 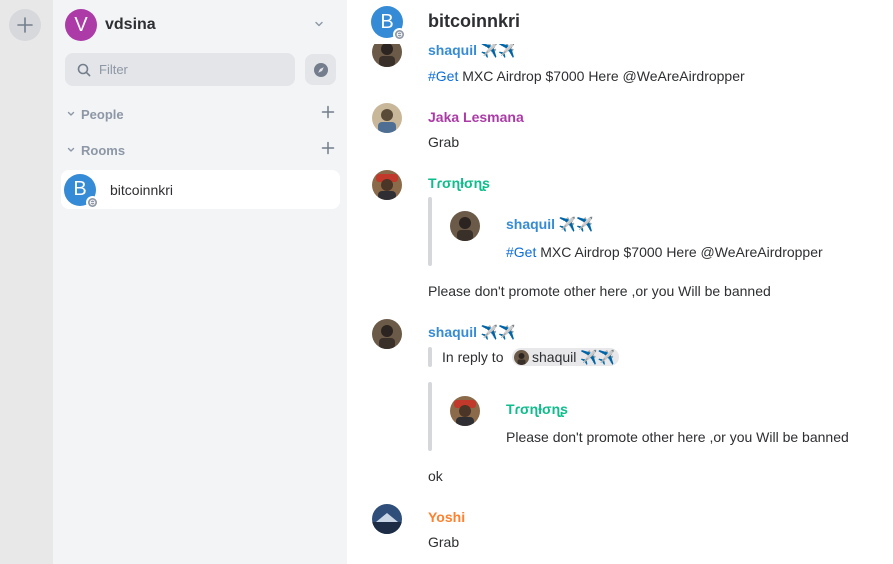 I want to click on room-title: bitcoinnkri, so click(x=474, y=21).